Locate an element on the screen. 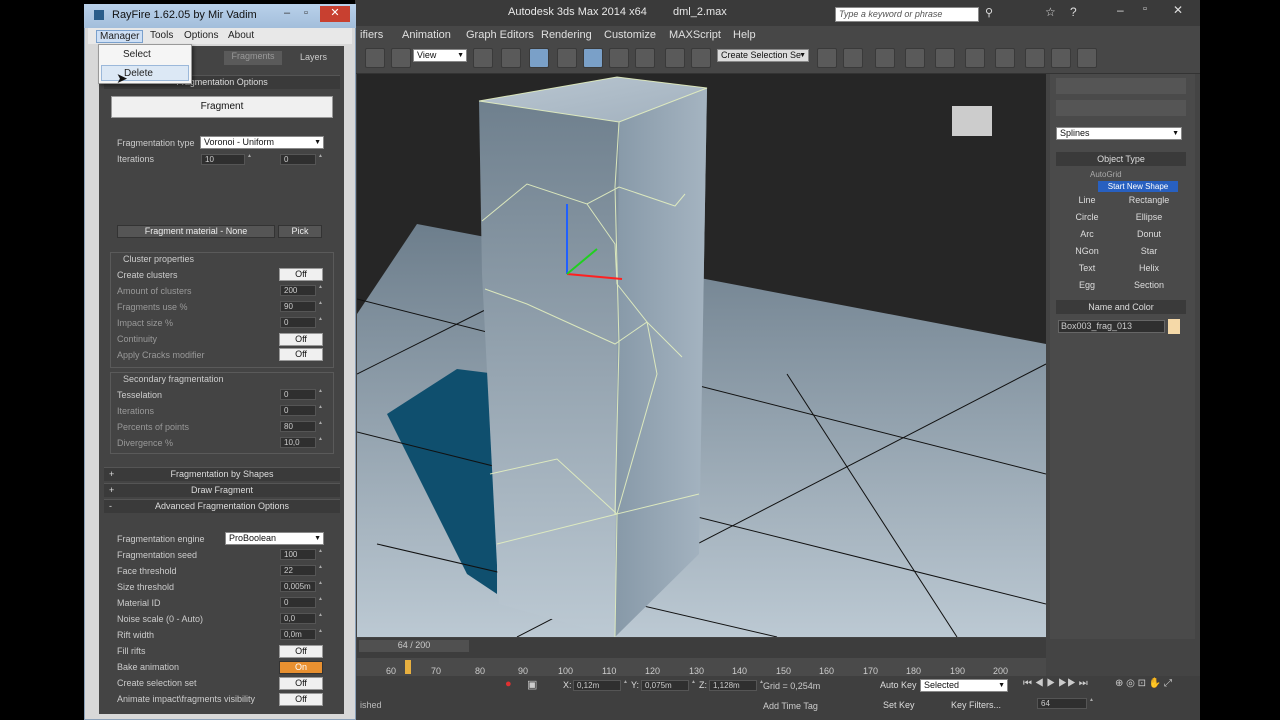  star-icon: ☆ is located at coordinates (1050, 12).